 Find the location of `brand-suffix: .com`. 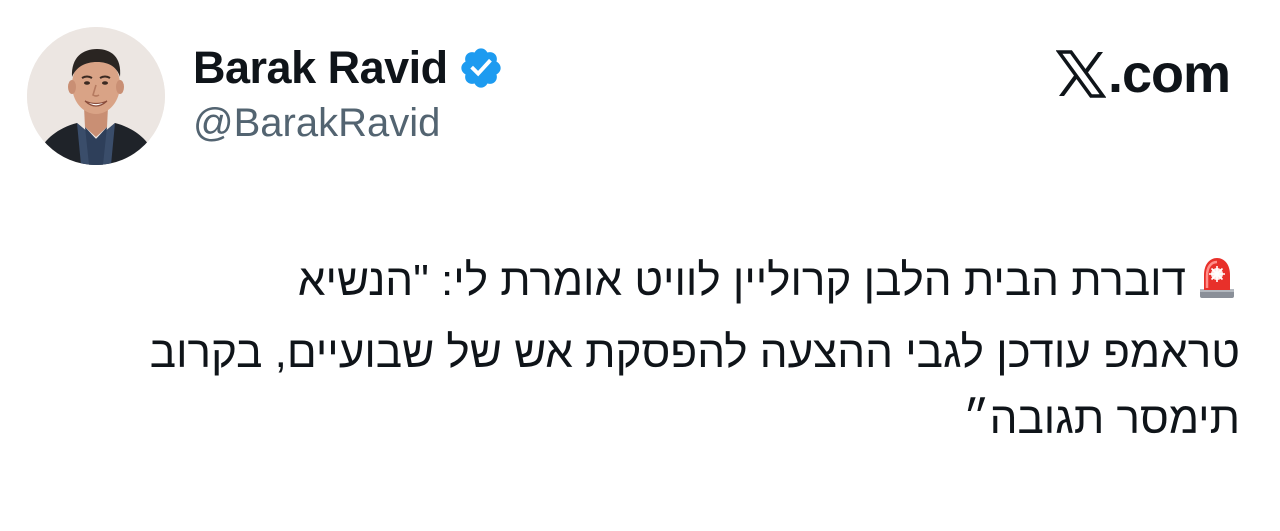

brand-suffix: .com is located at coordinates (1169, 74).